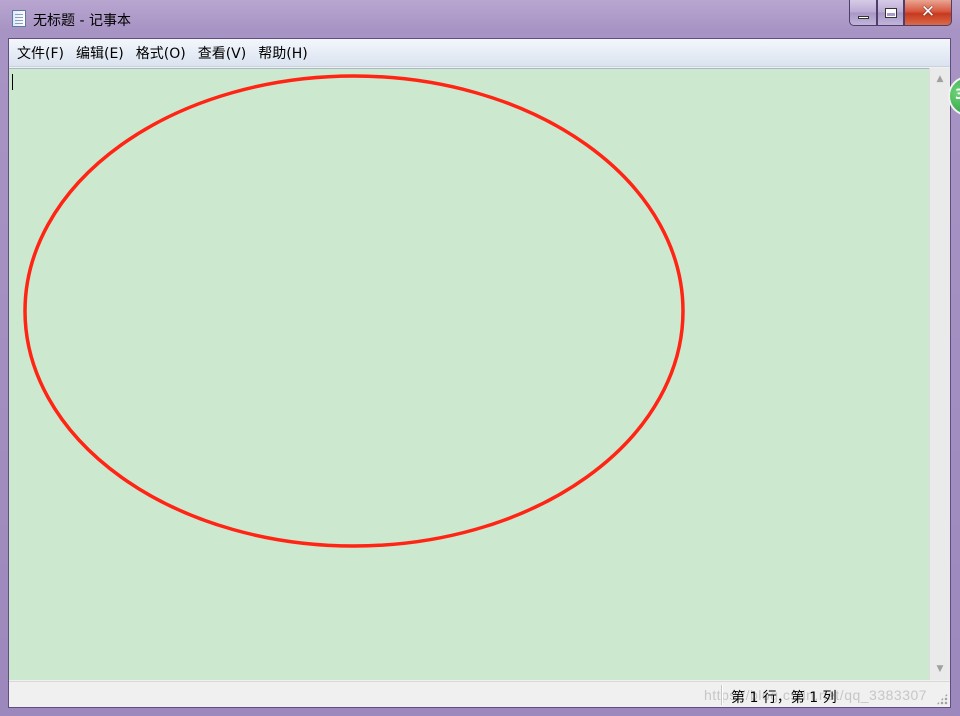 The width and height of the screenshot is (960, 716). Describe the element at coordinates (82, 21) in the screenshot. I see `window-title: 无标题 - 记事本` at that location.